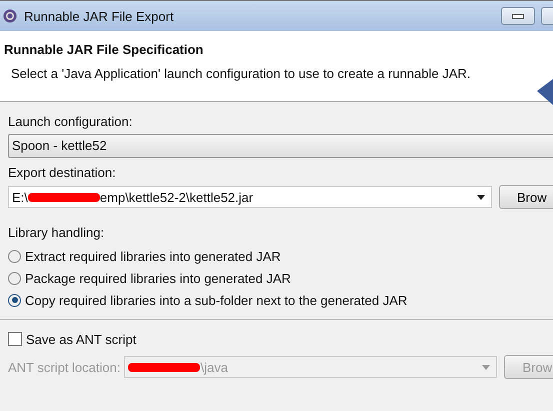 This screenshot has width=553, height=411. I want to click on checkbox, so click(15, 339).